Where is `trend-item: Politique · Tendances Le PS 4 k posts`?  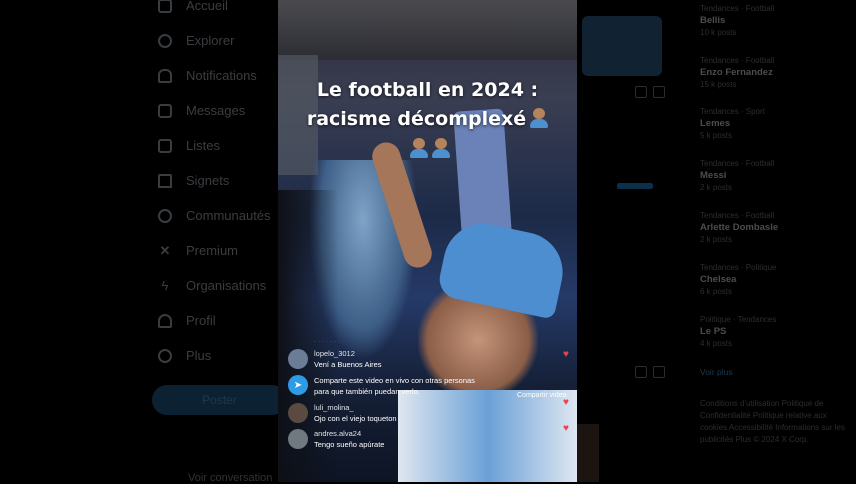
trend-item: Politique · Tendances Le PS 4 k posts is located at coordinates (775, 331).